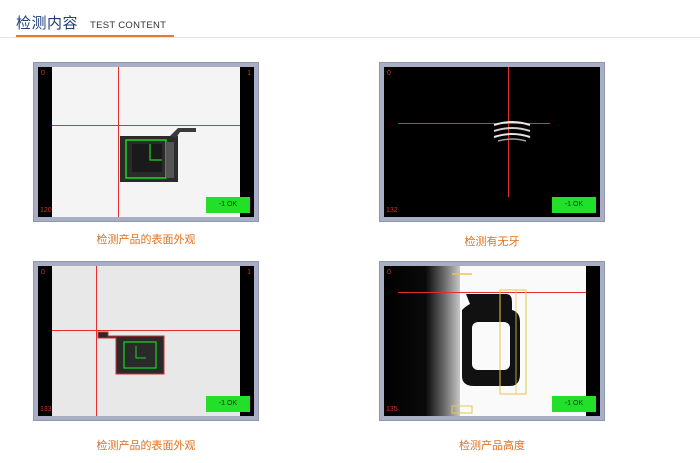  I want to click on left-dark-region, so click(422, 341).